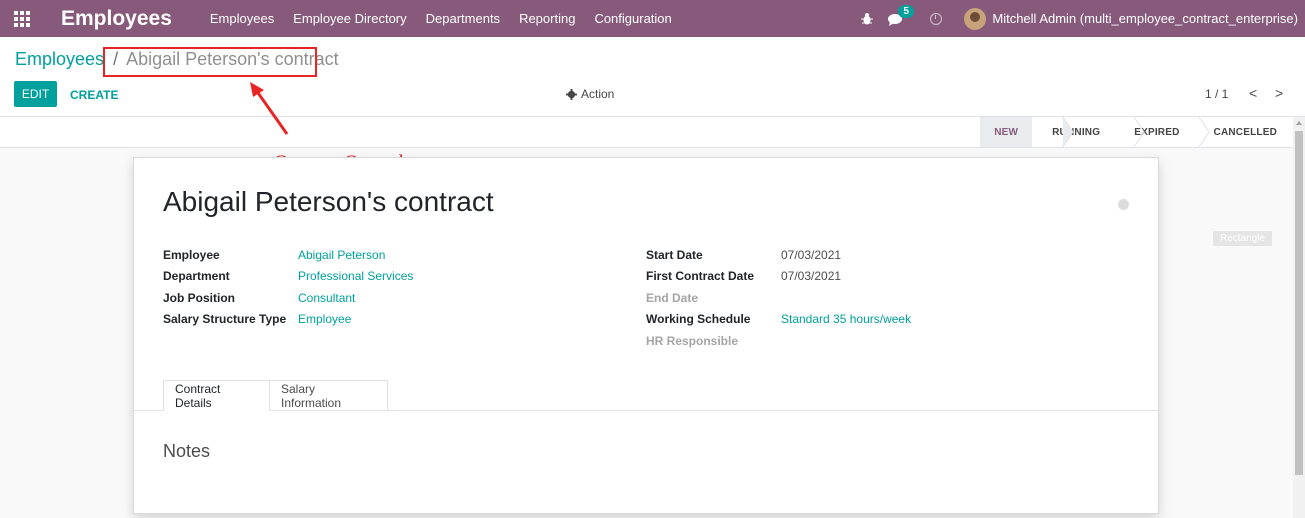 The width and height of the screenshot is (1305, 518). Describe the element at coordinates (1242, 132) in the screenshot. I see `status-cancelled: CANCELLED` at that location.